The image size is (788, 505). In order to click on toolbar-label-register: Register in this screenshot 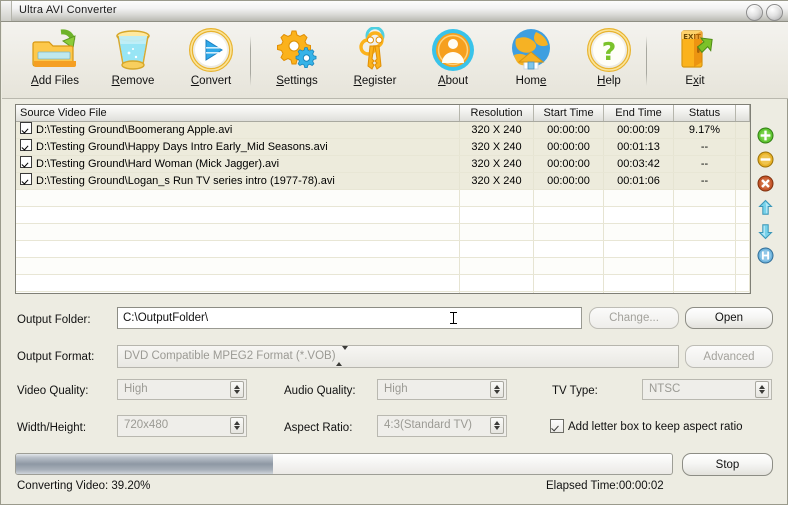, I will do `click(375, 81)`.